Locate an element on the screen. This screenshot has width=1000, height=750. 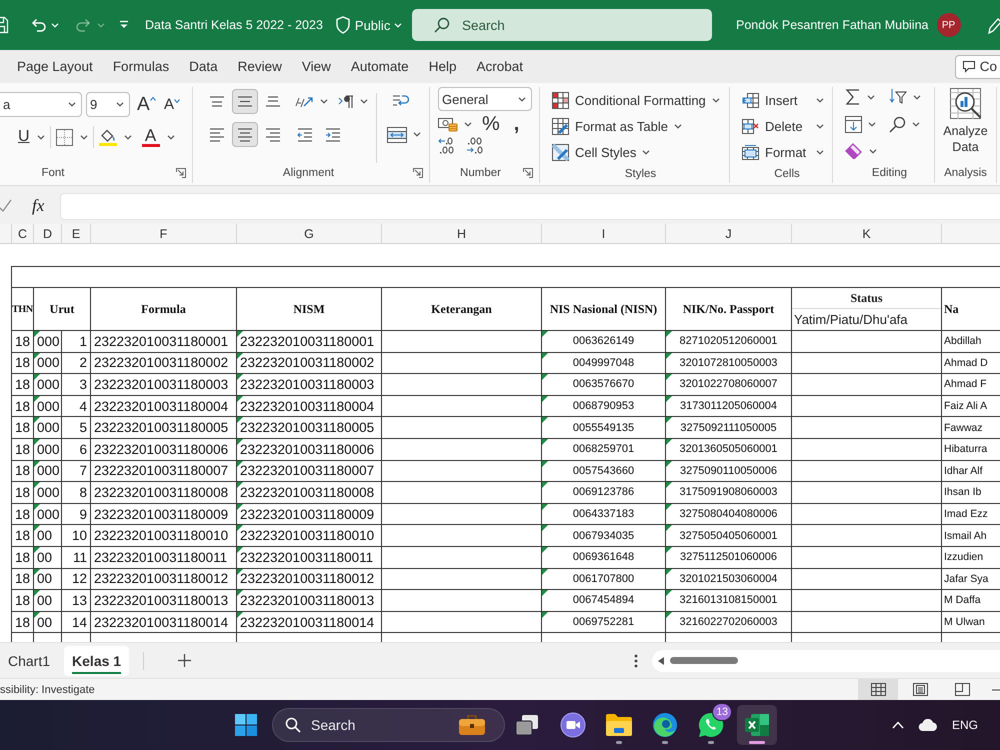
column-letter: E is located at coordinates (76, 233).